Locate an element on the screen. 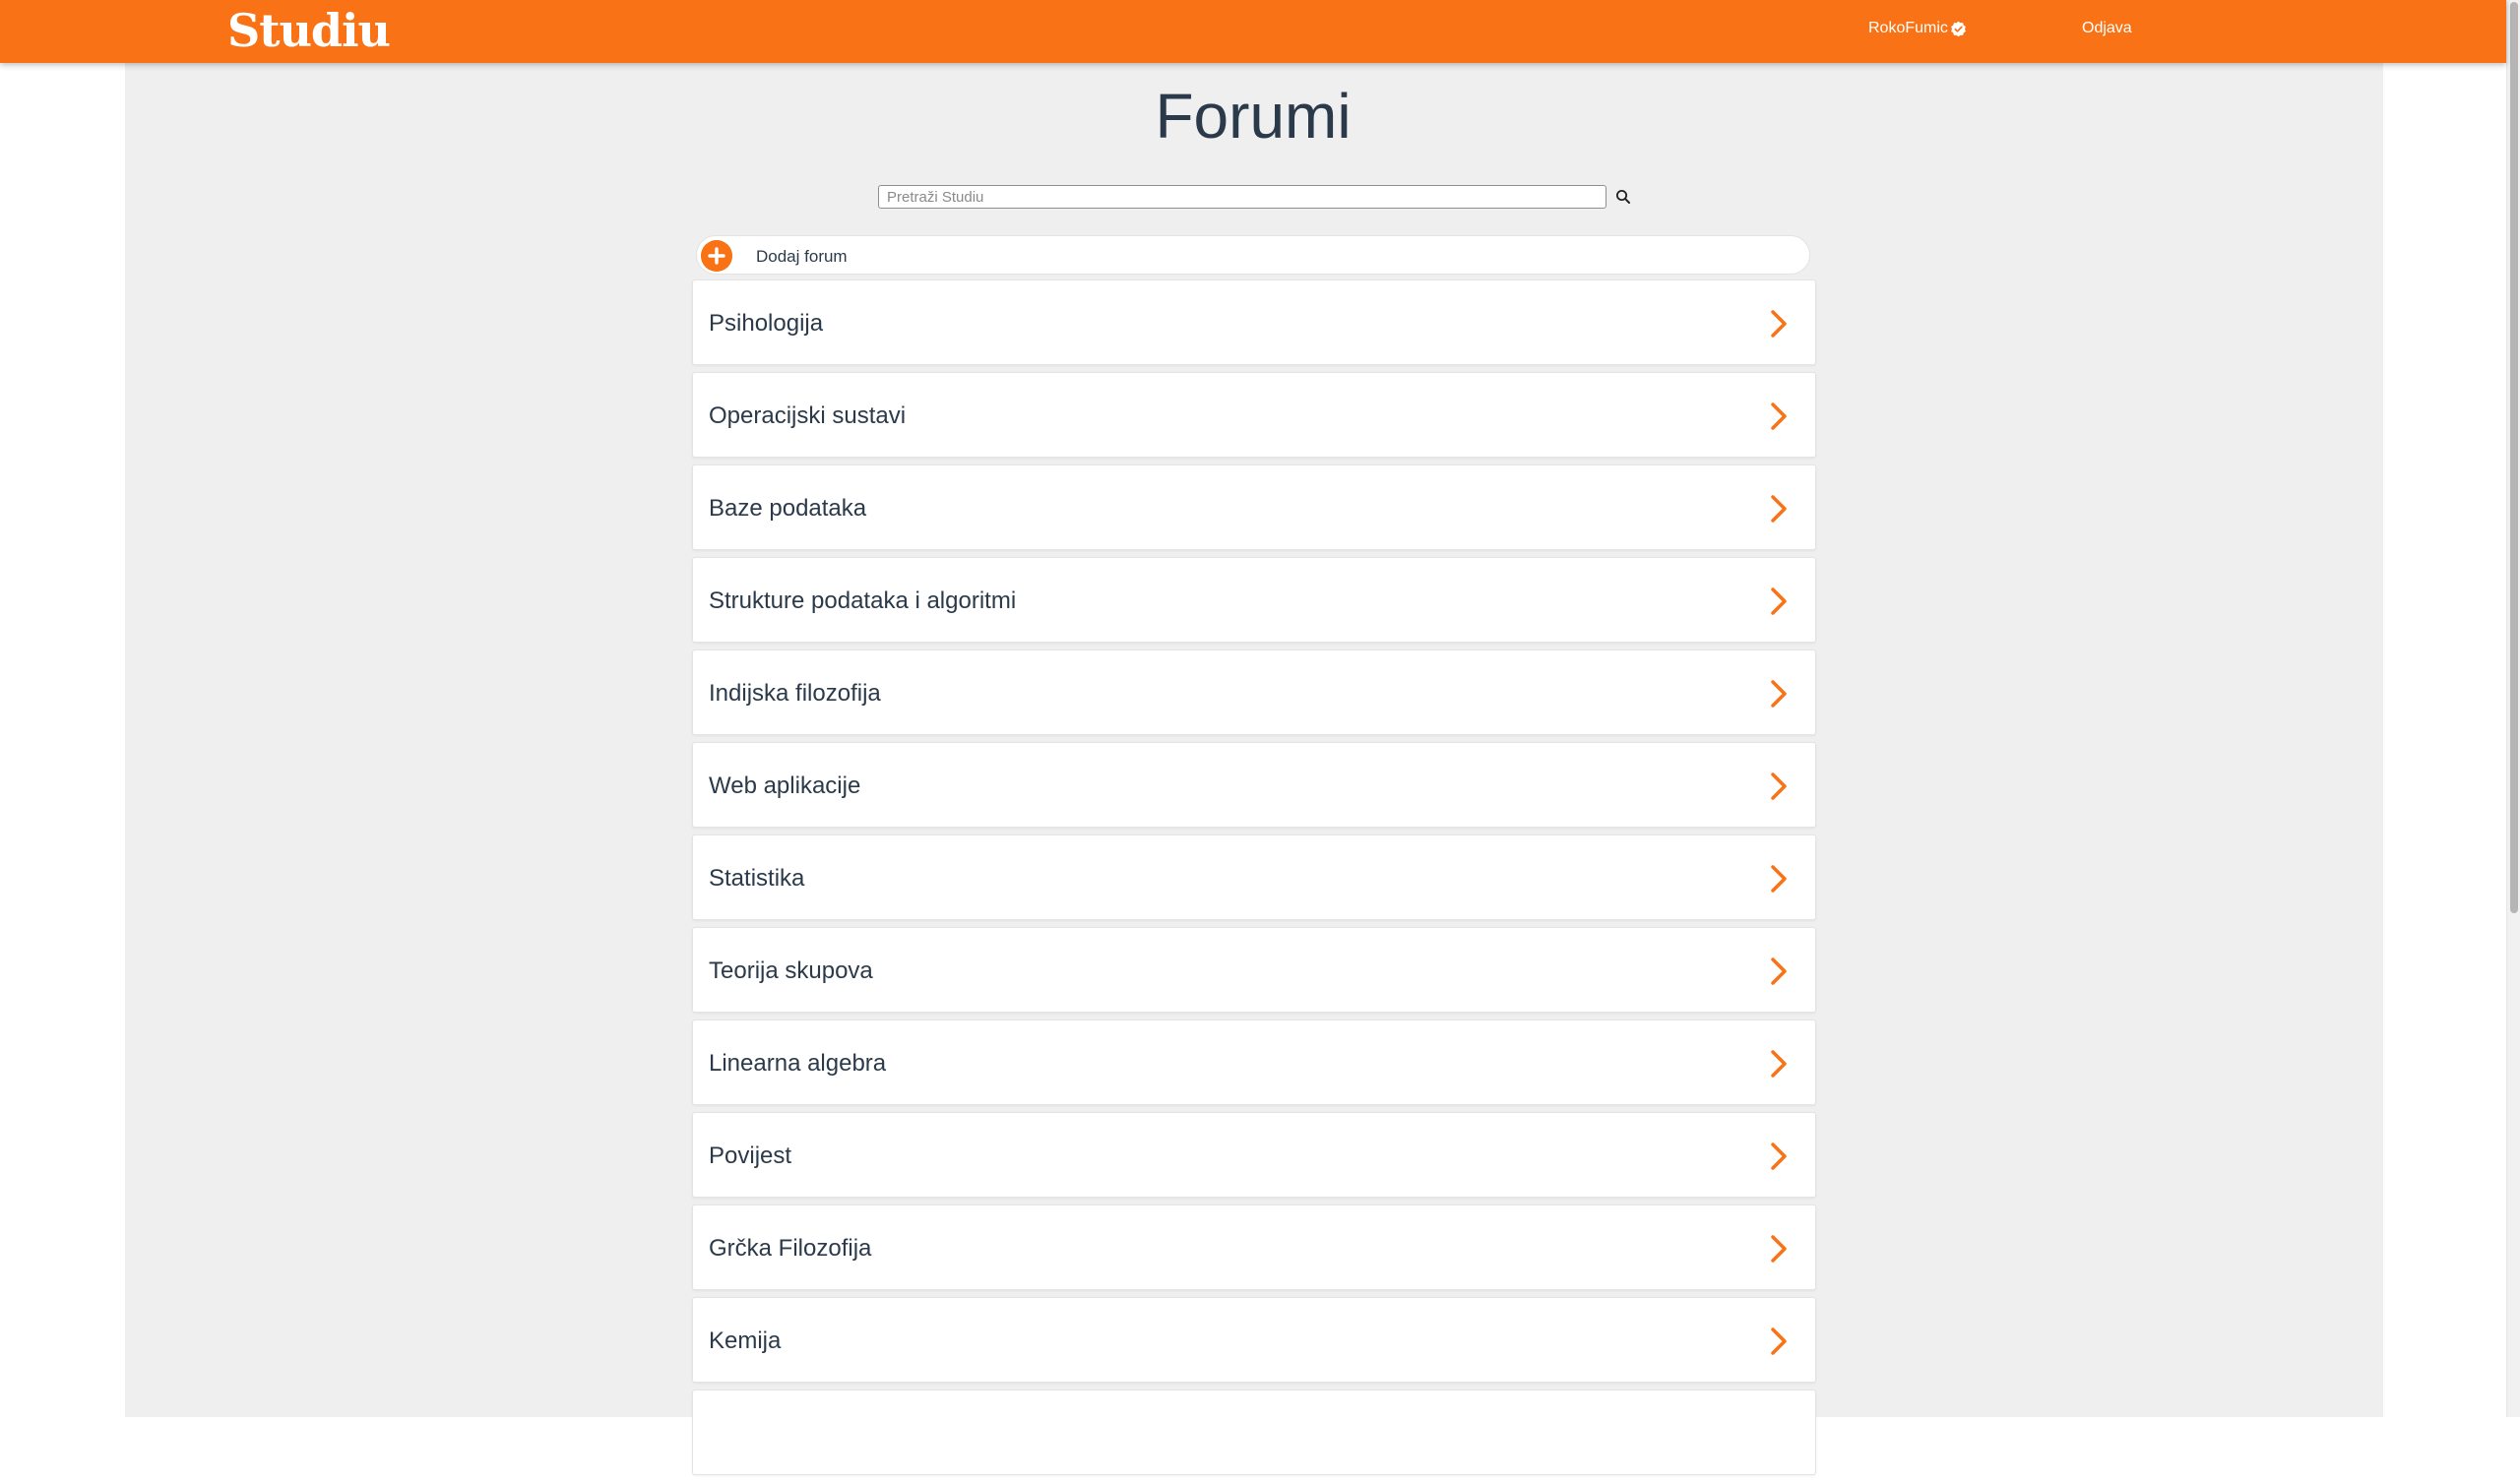  forum-item is located at coordinates (1254, 1432).